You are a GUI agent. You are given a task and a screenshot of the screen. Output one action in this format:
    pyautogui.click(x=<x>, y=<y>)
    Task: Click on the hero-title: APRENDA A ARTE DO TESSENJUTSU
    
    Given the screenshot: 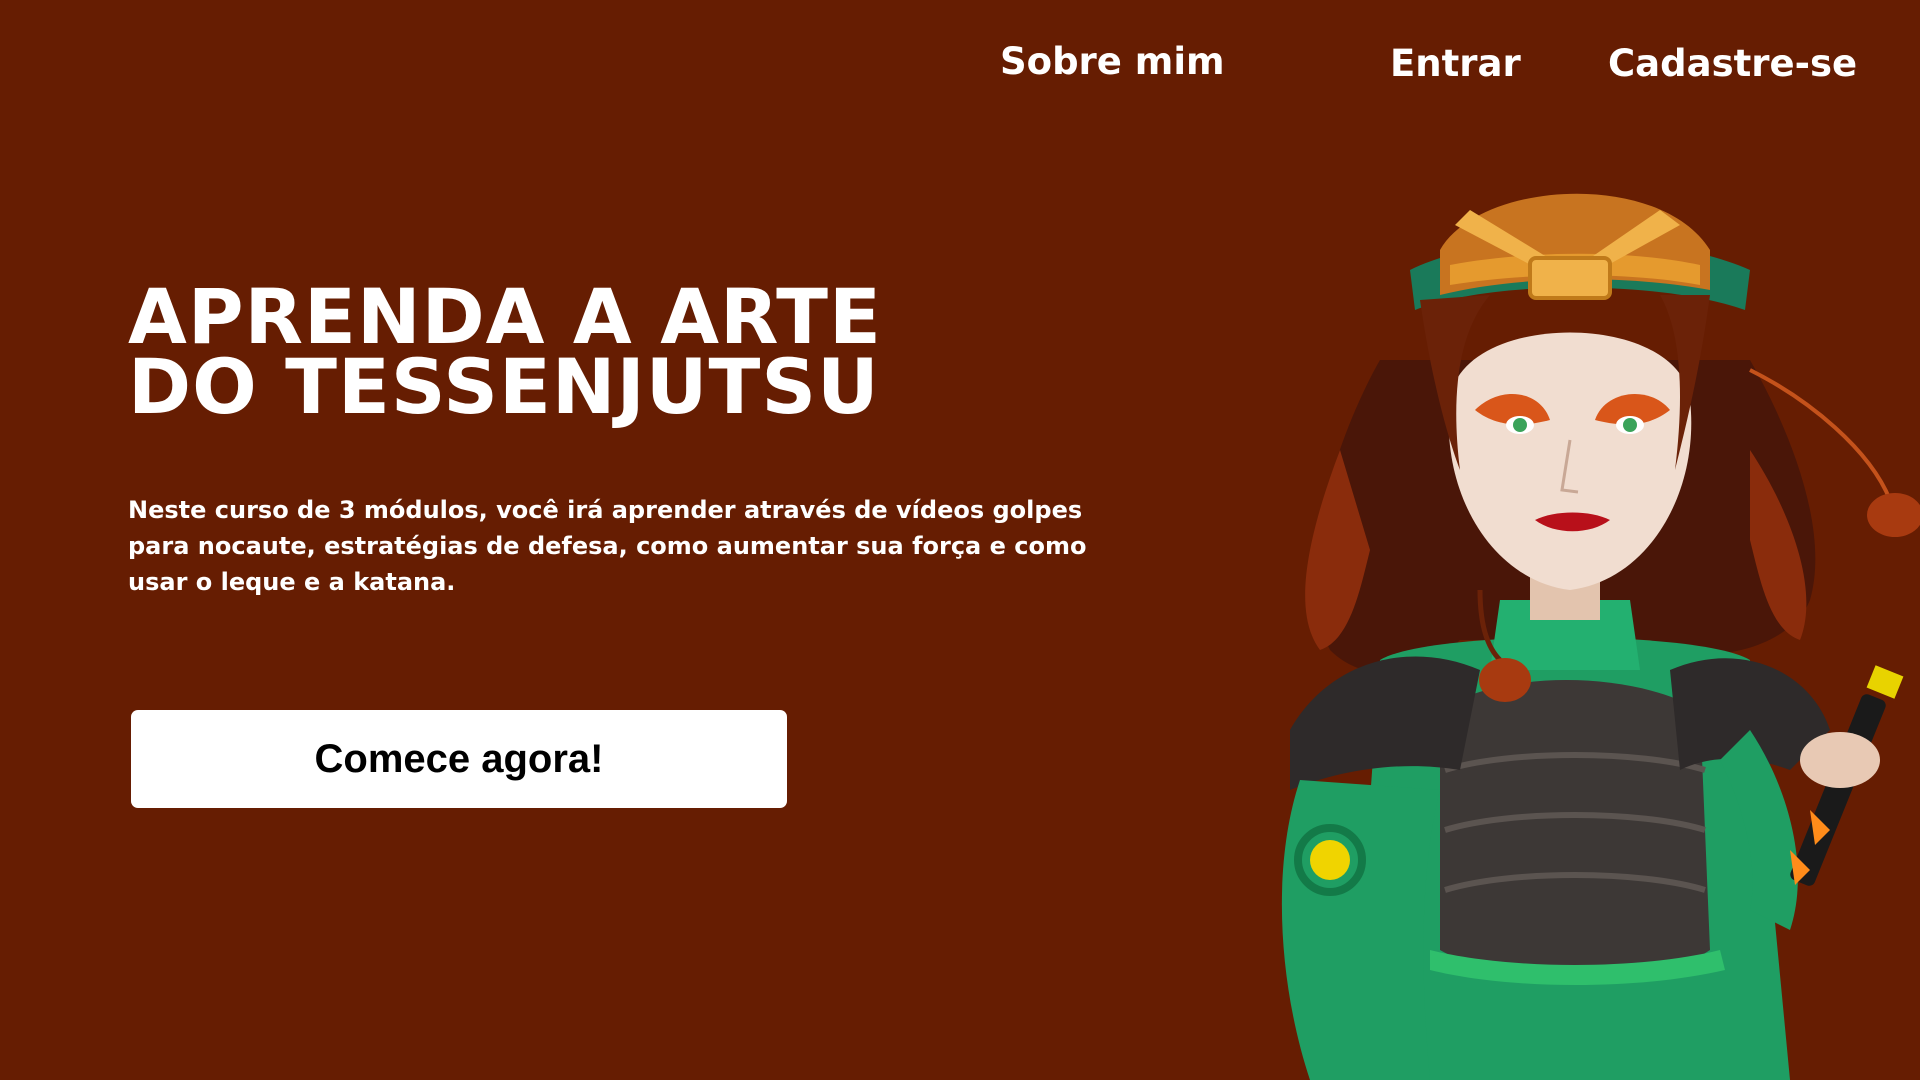 What is the action you would take?
    pyautogui.click(x=505, y=355)
    